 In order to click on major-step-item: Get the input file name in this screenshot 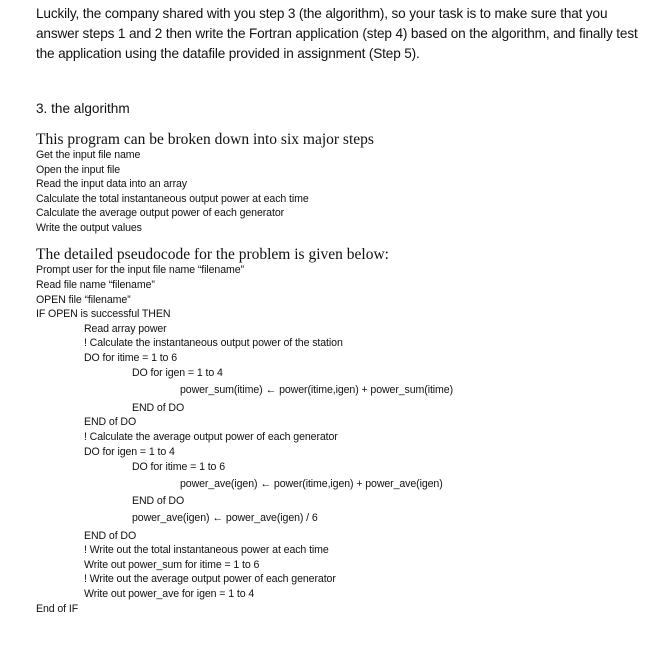, I will do `click(88, 155)`.